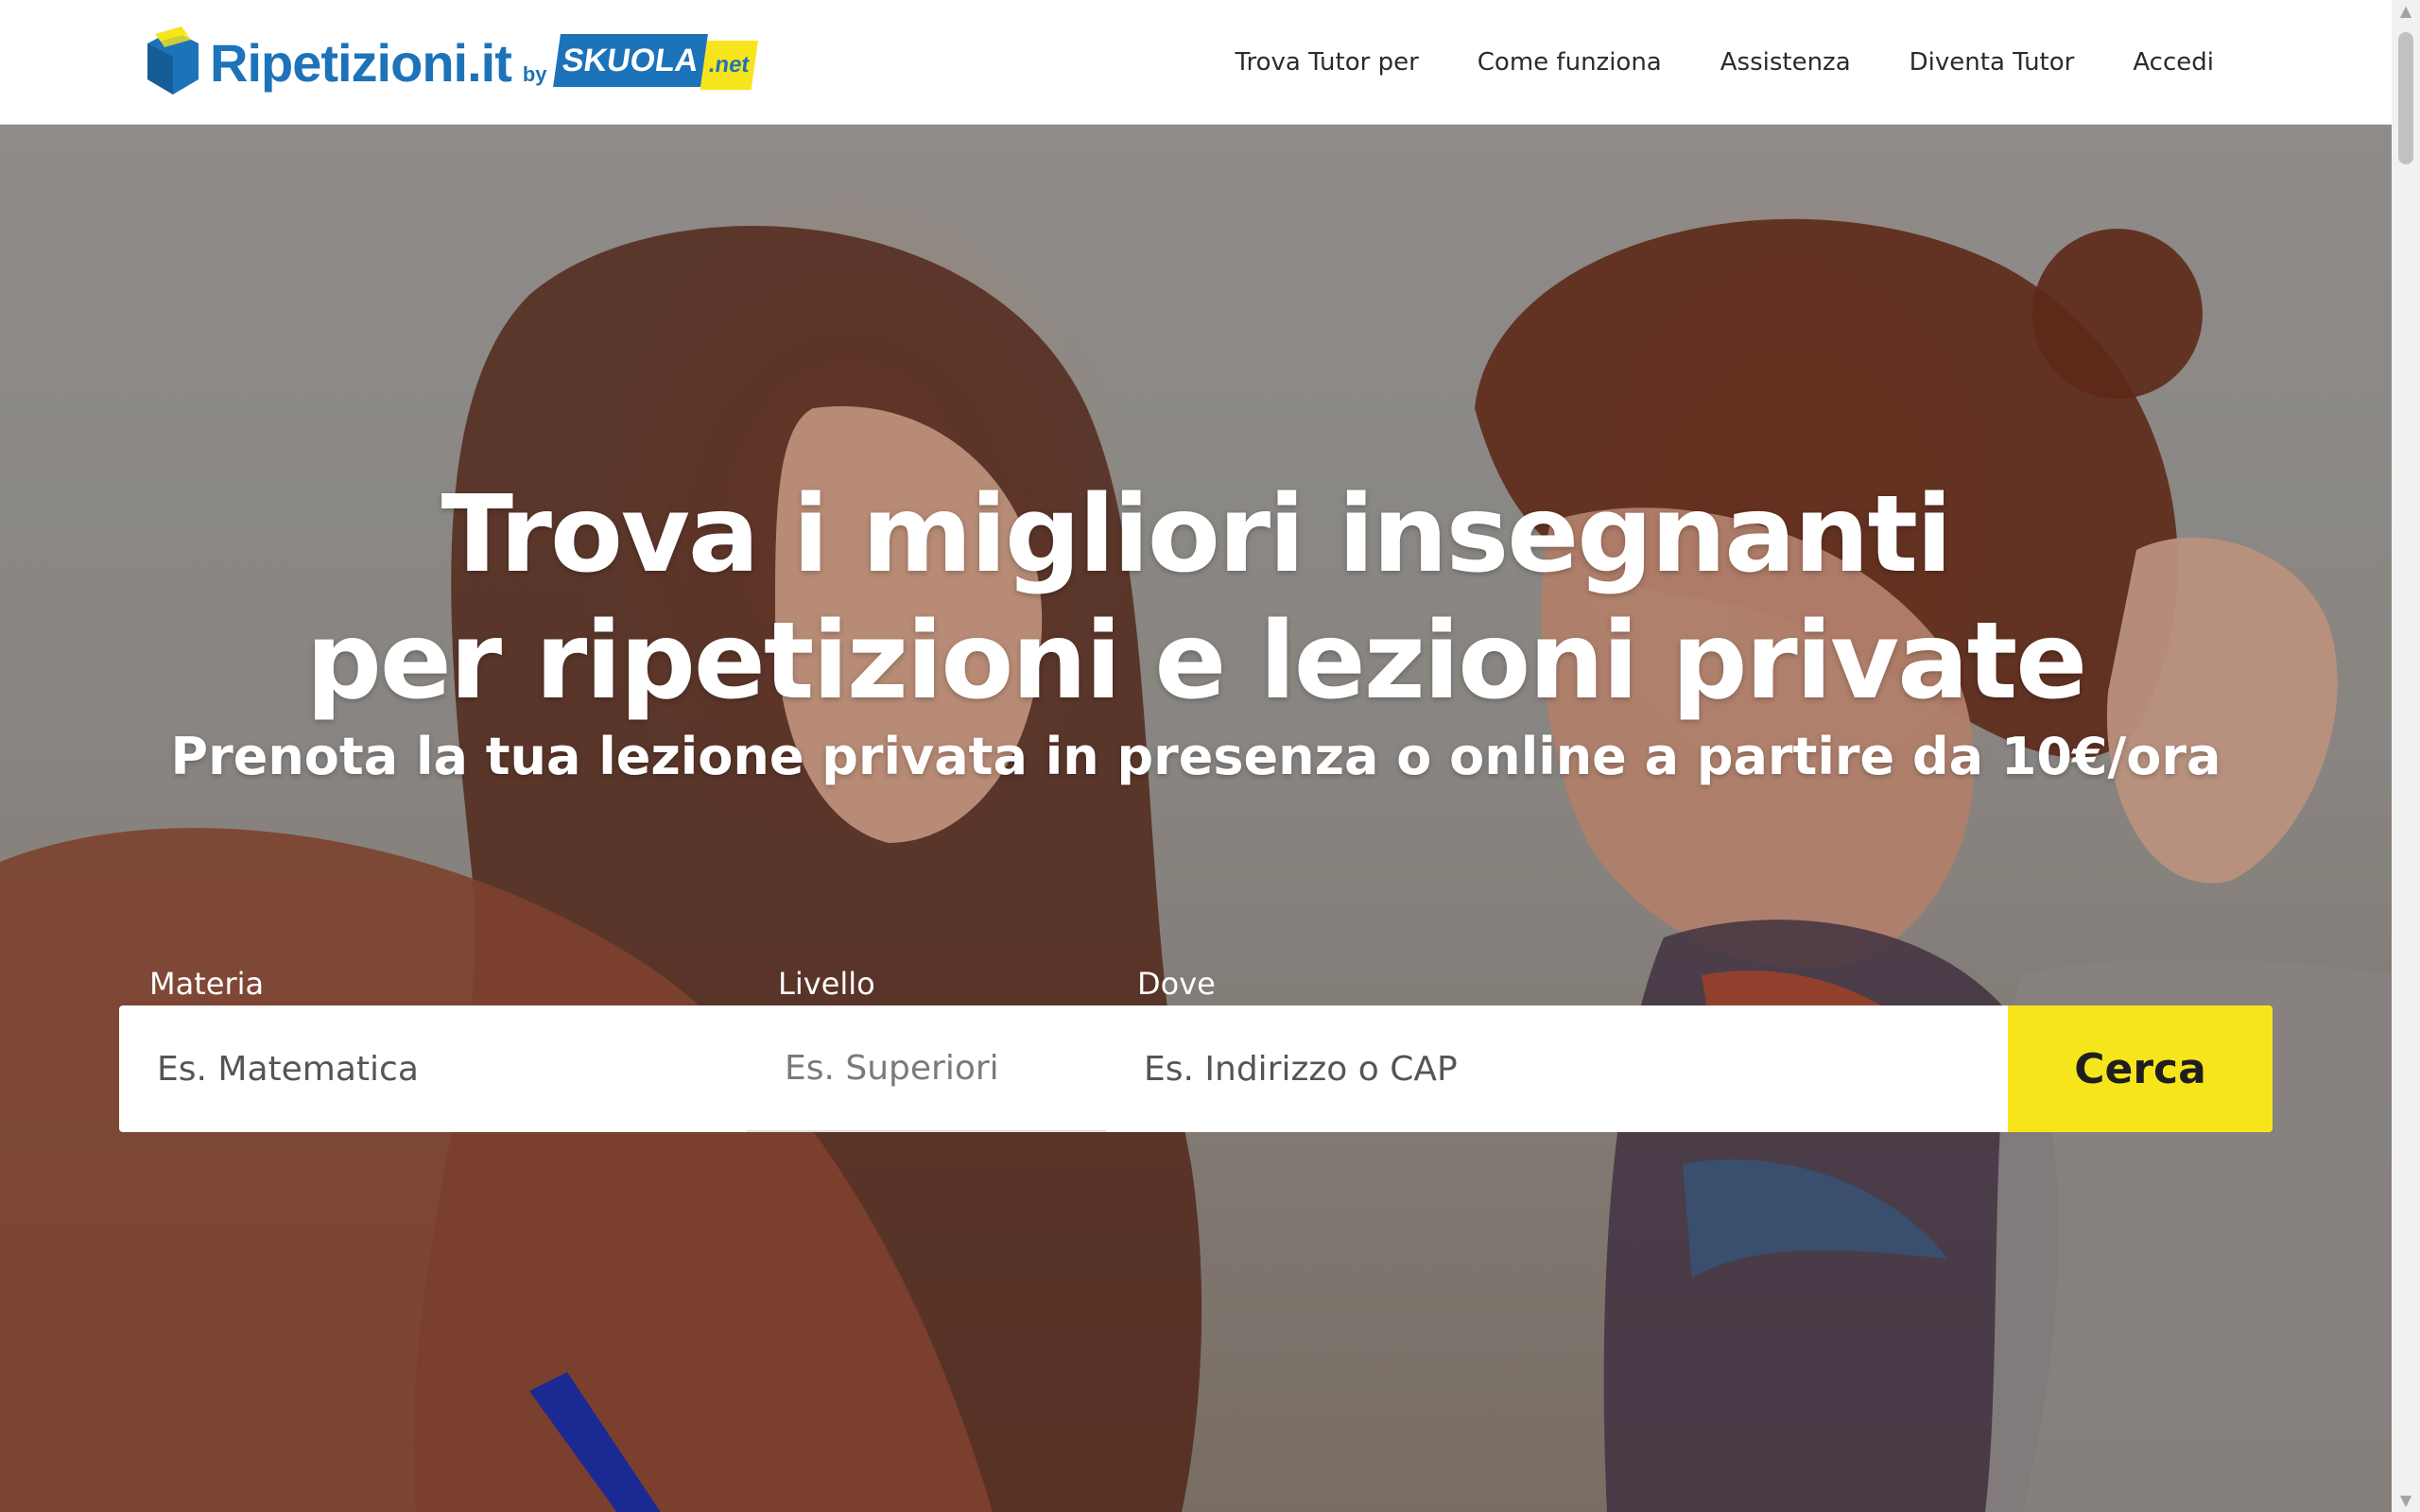 The height and width of the screenshot is (1512, 2420). I want to click on logo-by-text: by, so click(534, 74).